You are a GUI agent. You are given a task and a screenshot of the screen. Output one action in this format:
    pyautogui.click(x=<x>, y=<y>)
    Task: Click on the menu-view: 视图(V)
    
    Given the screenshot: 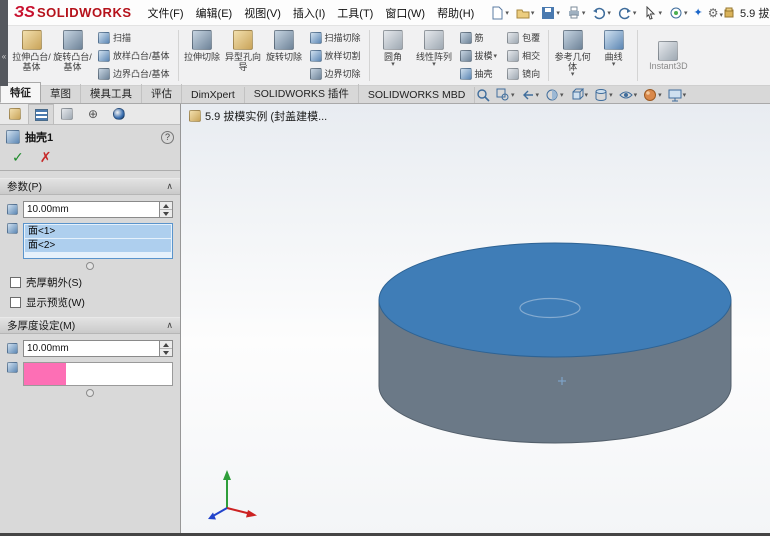 What is the action you would take?
    pyautogui.click(x=262, y=13)
    